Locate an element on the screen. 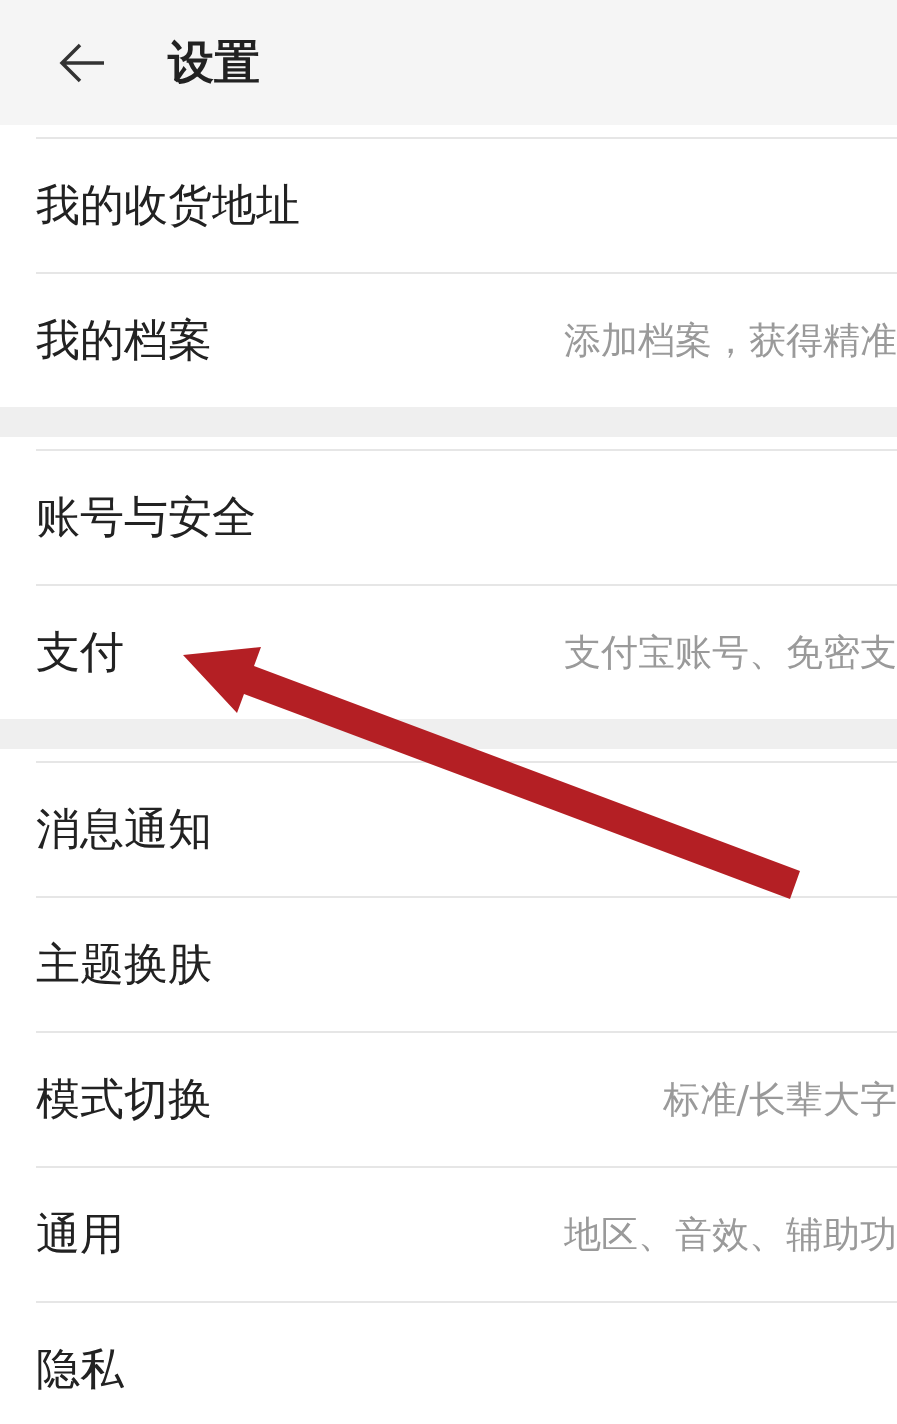  page-title: 设置 is located at coordinates (214, 62).